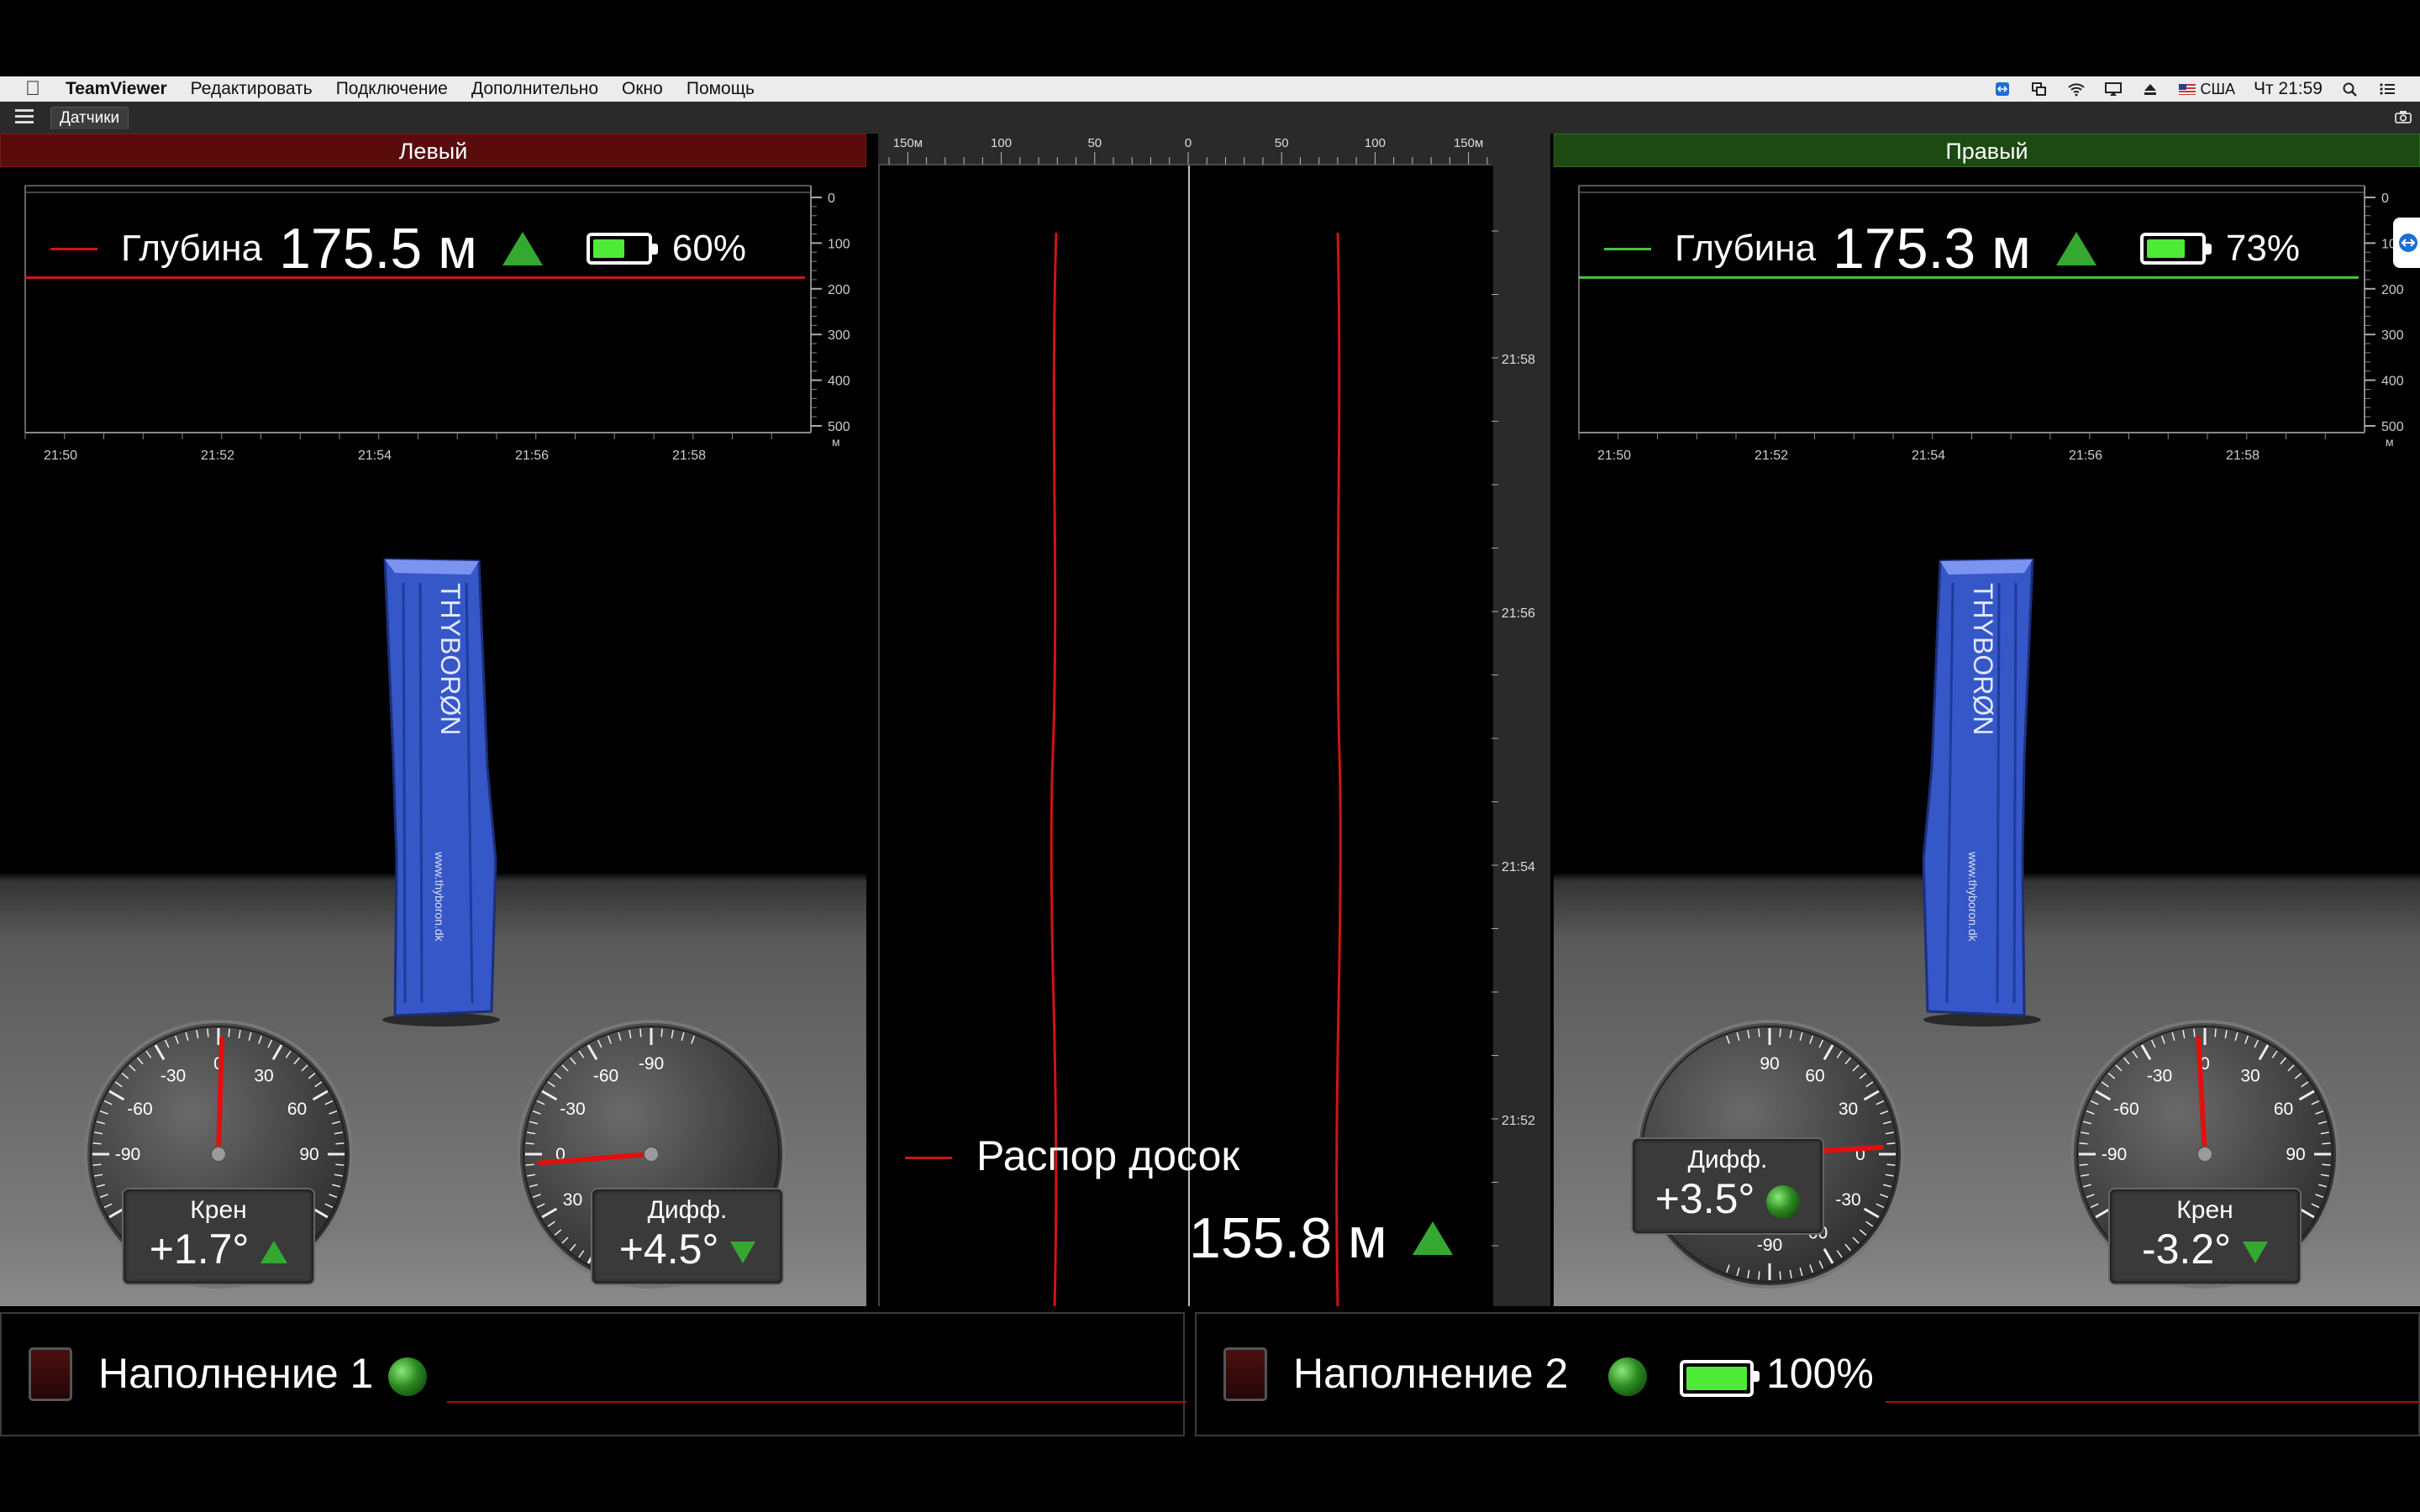  I want to click on menu-connection: Подключение, so click(392, 89).